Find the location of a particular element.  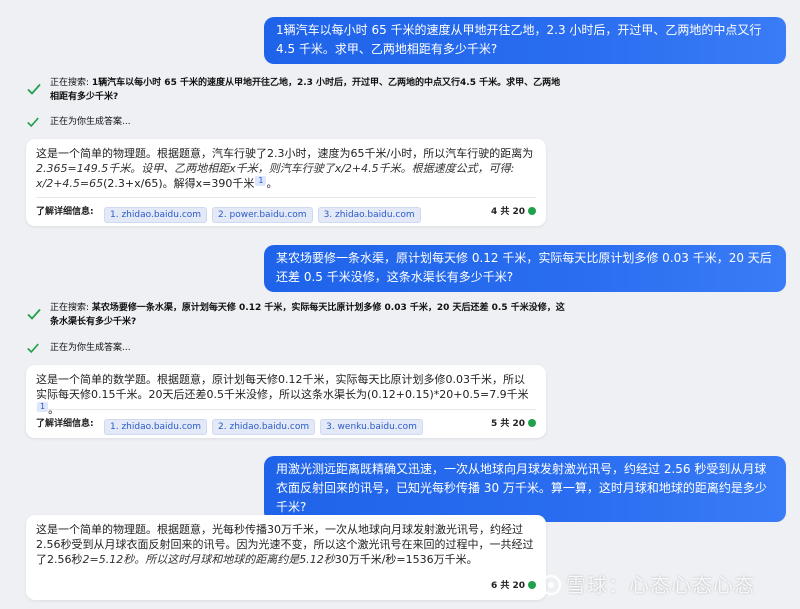

response-counter: 5 共 20 is located at coordinates (513, 422).